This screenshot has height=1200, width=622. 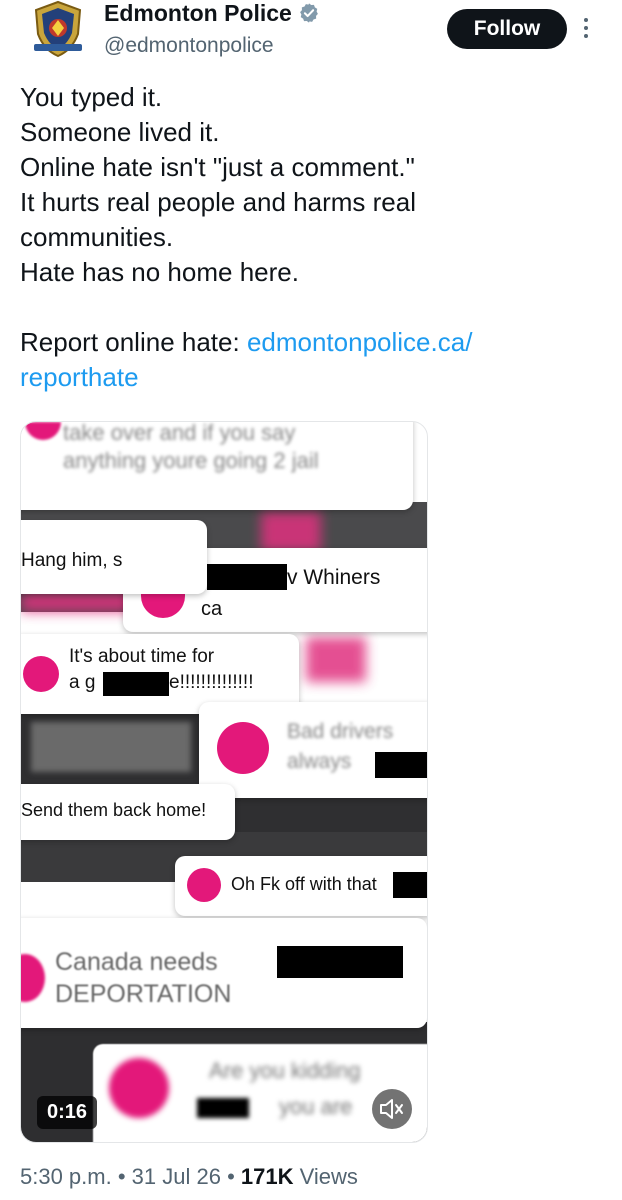 What do you see at coordinates (267, 1176) in the screenshot?
I see `views-count: 171K` at bounding box center [267, 1176].